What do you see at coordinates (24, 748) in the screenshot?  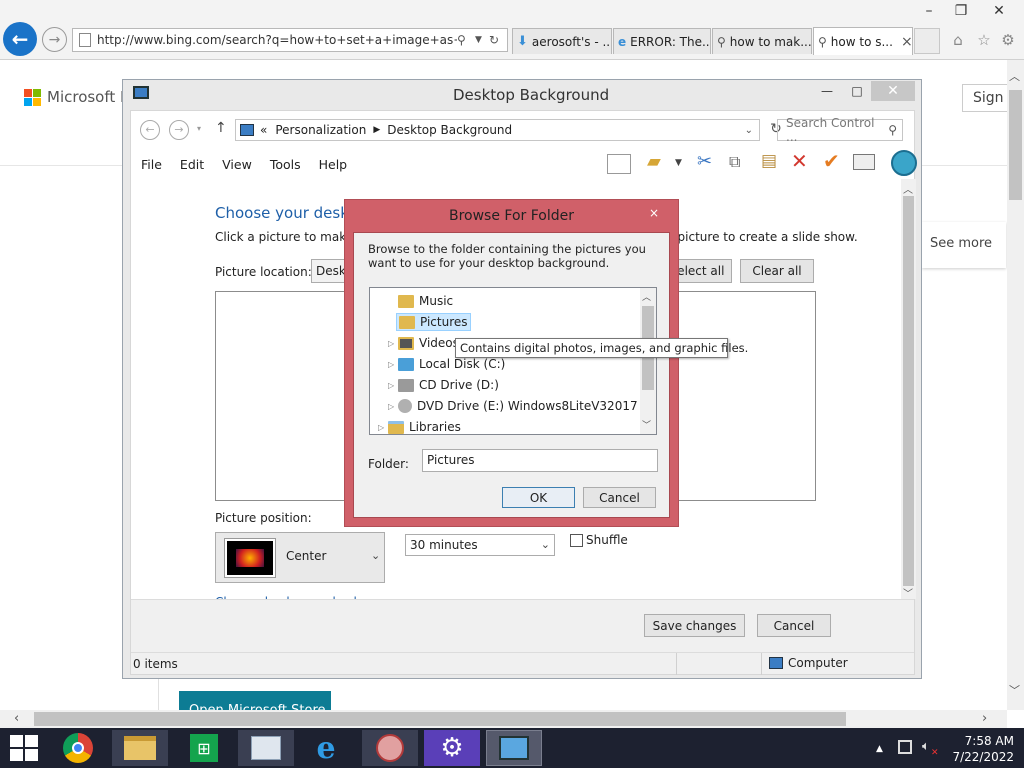 I see `start-button` at bounding box center [24, 748].